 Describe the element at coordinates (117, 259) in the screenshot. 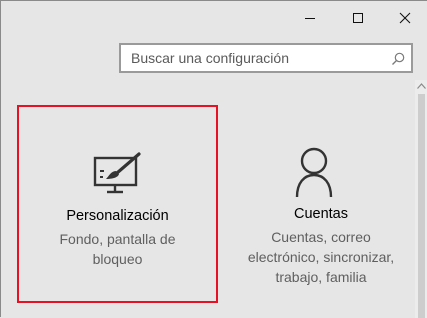

I see `description-line: bloqueo` at that location.